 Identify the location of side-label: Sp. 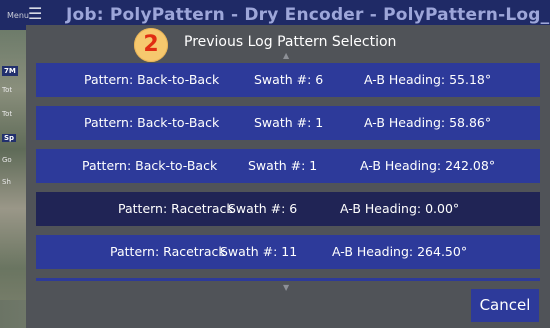
(9, 138).